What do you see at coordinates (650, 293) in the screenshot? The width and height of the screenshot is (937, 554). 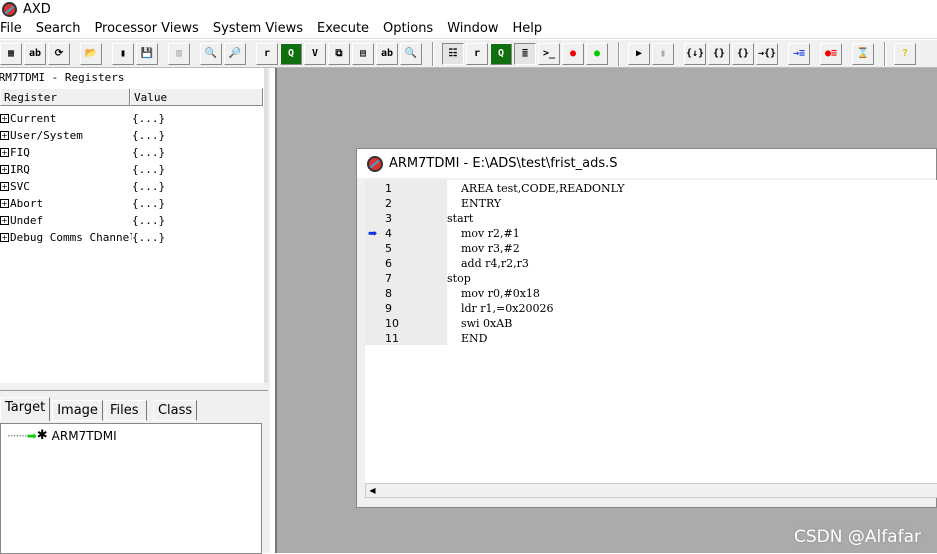 I see `source-line: 8 mov r0,#0x18` at bounding box center [650, 293].